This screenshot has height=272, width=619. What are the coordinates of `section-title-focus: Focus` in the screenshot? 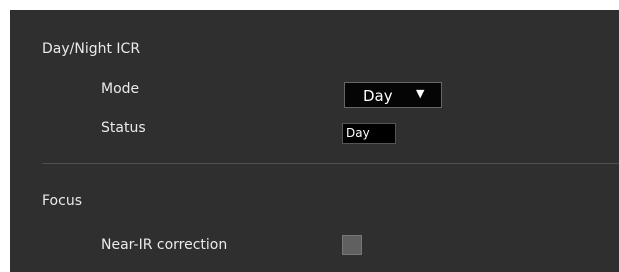 It's located at (62, 201).